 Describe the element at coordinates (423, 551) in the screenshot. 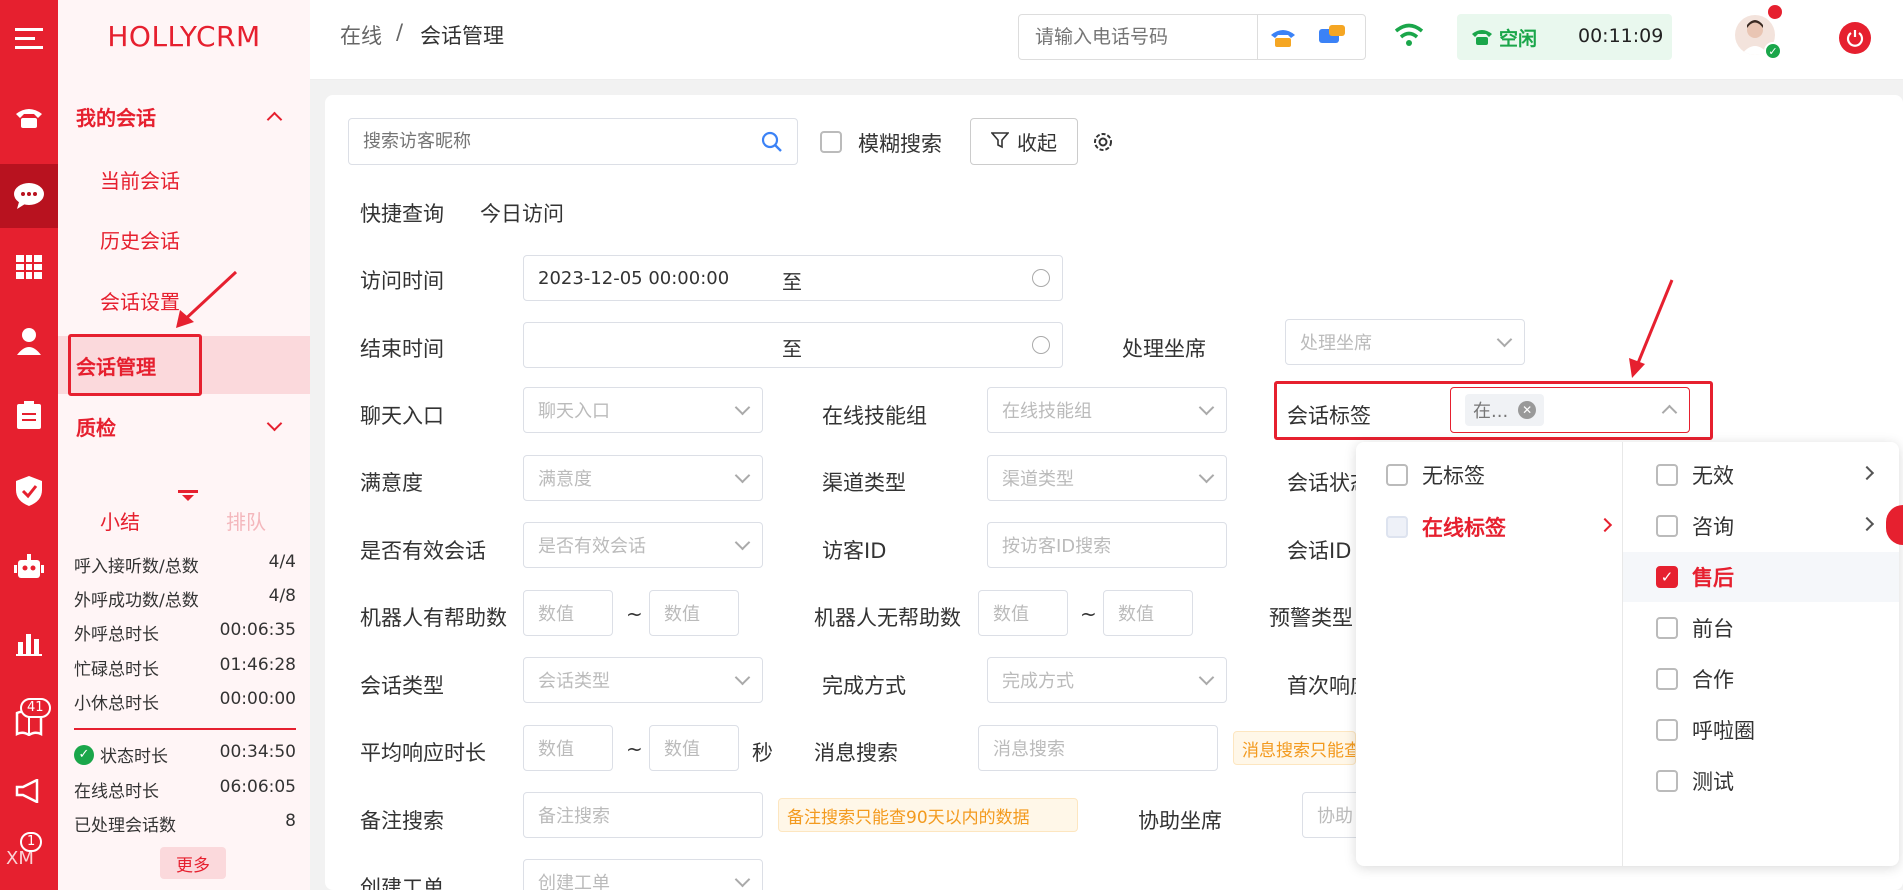

I see `valid-session-label: 是否有效会话` at that location.